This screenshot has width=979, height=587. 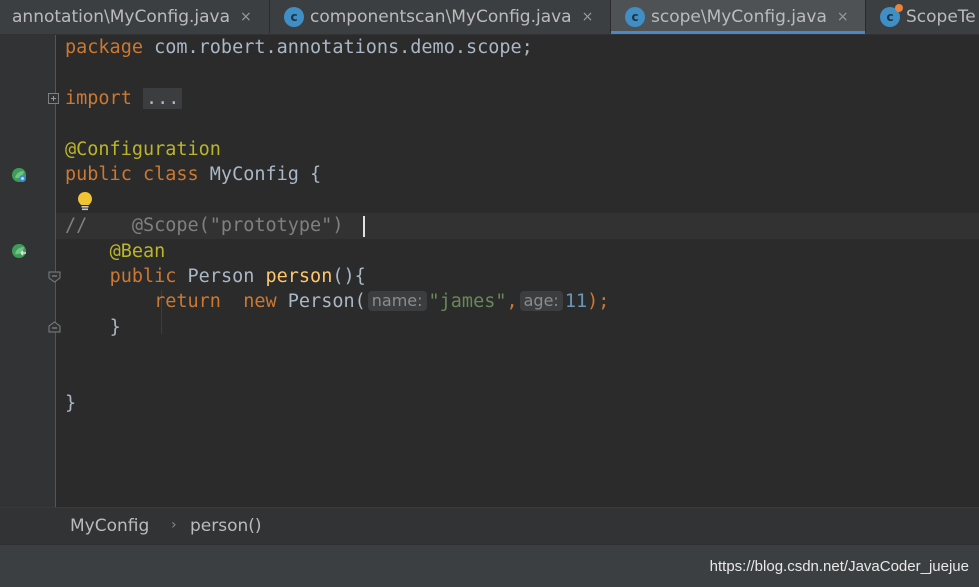 I want to click on tab-componentscan-myconfig: c componentscan\MyConfig.java ×, so click(x=440, y=16).